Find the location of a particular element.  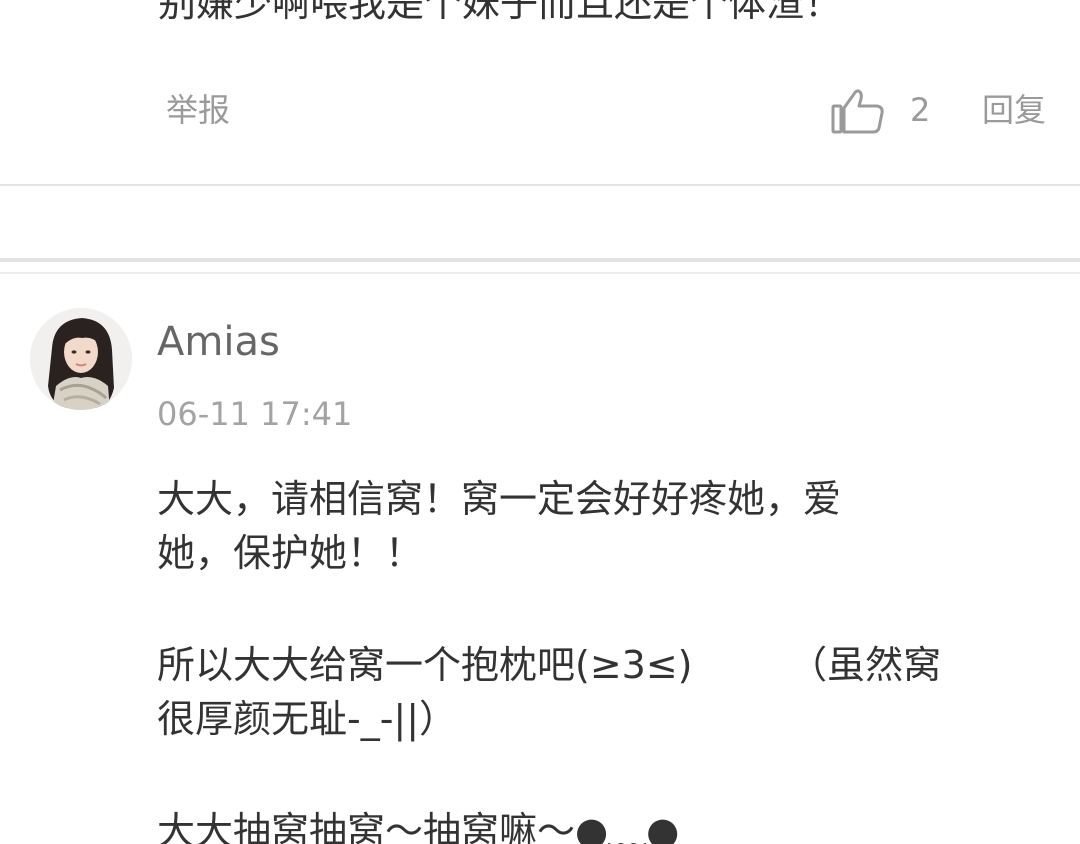

comment-timestamp: 06-11 17:41 is located at coordinates (255, 414).